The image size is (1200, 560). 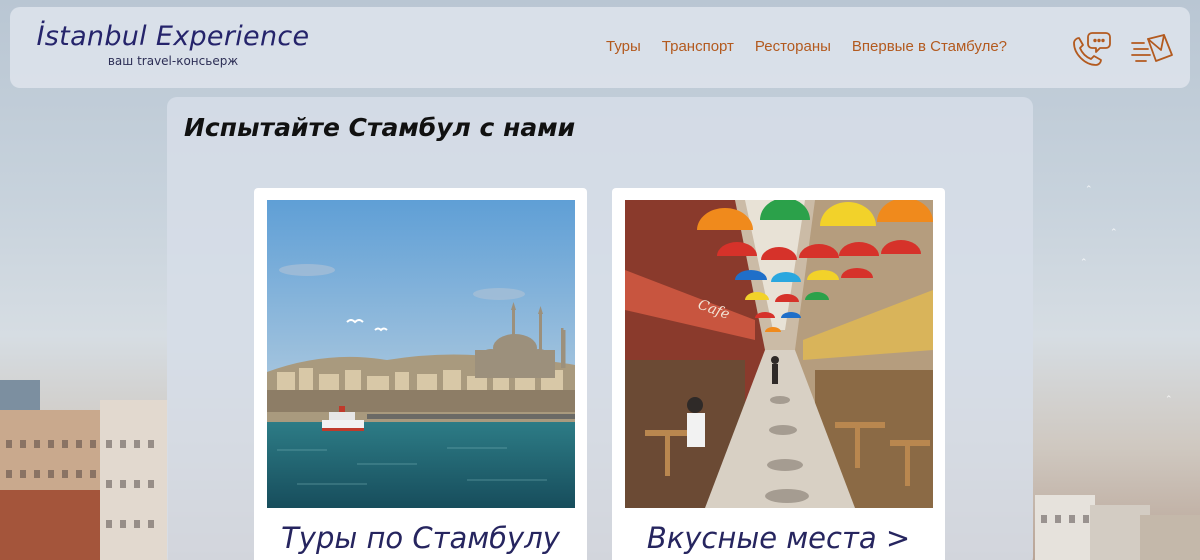 I want to click on brand-logo: İstanbul Experience ваш travel-консьерж, so click(x=173, y=44).